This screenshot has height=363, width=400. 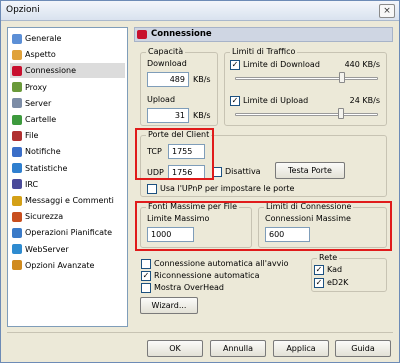 What do you see at coordinates (238, 348) in the screenshot?
I see `cancel-button: Annulla` at bounding box center [238, 348].